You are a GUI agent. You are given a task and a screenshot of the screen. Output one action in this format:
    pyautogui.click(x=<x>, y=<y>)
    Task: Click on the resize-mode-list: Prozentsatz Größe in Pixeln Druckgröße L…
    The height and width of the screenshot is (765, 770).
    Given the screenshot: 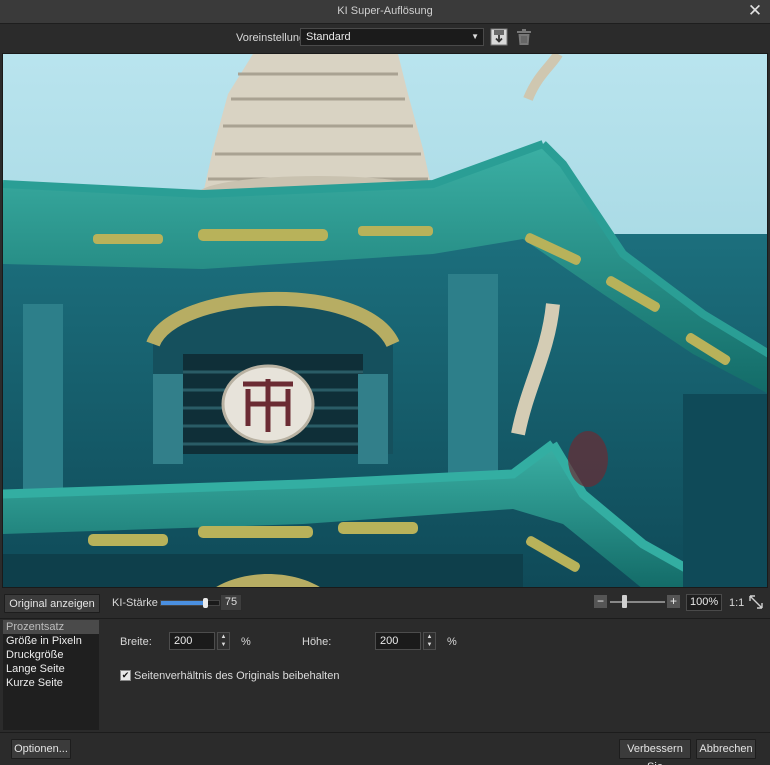 What is the action you would take?
    pyautogui.click(x=51, y=675)
    